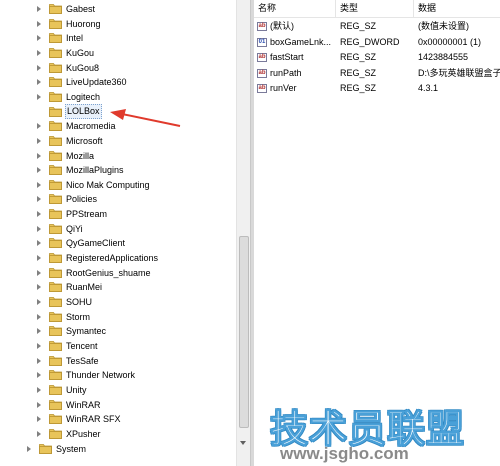  I want to click on tree-item: Intel, so click(132, 38).